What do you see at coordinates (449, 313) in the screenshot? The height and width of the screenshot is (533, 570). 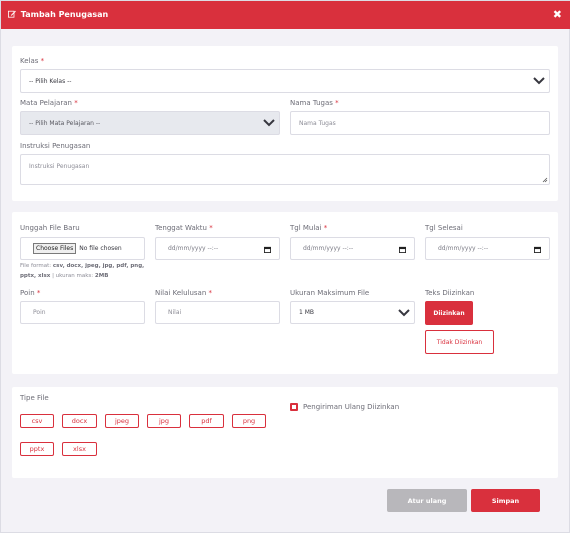 I see `teks-allowed-button: Diizinkan` at bounding box center [449, 313].